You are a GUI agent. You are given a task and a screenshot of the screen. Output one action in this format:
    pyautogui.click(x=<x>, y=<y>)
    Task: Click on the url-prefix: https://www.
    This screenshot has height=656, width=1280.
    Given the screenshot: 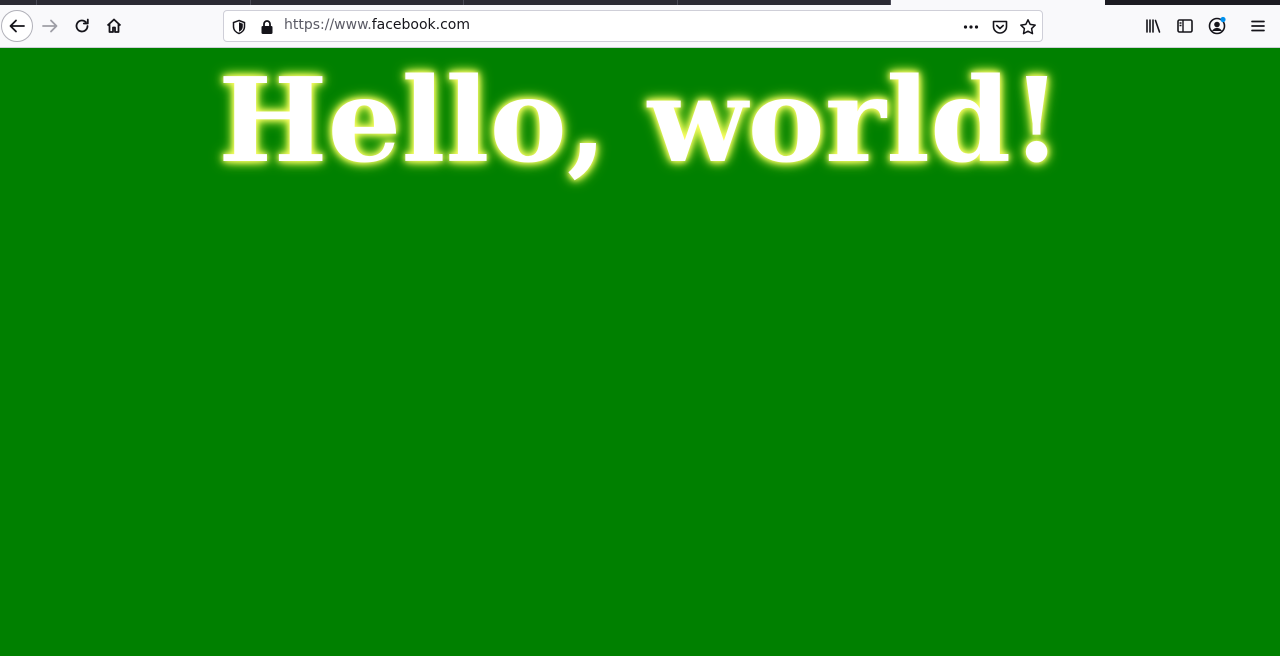 What is the action you would take?
    pyautogui.click(x=328, y=25)
    